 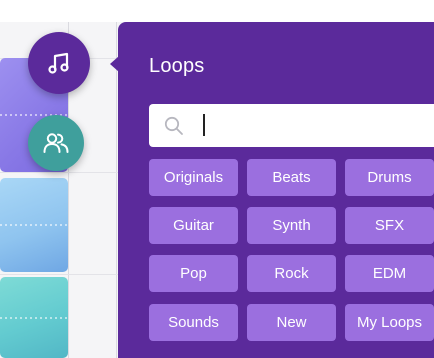 What do you see at coordinates (291, 322) in the screenshot?
I see `chip-new: New` at bounding box center [291, 322].